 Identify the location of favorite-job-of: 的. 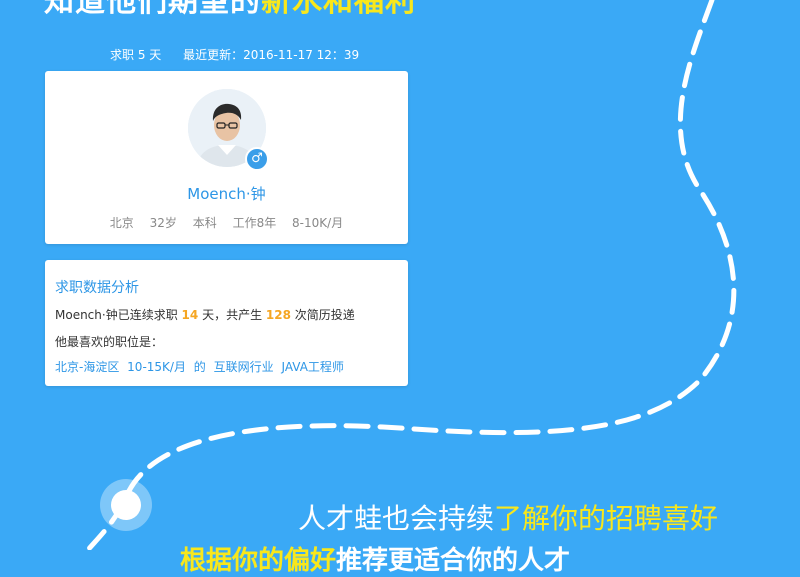
(199, 367).